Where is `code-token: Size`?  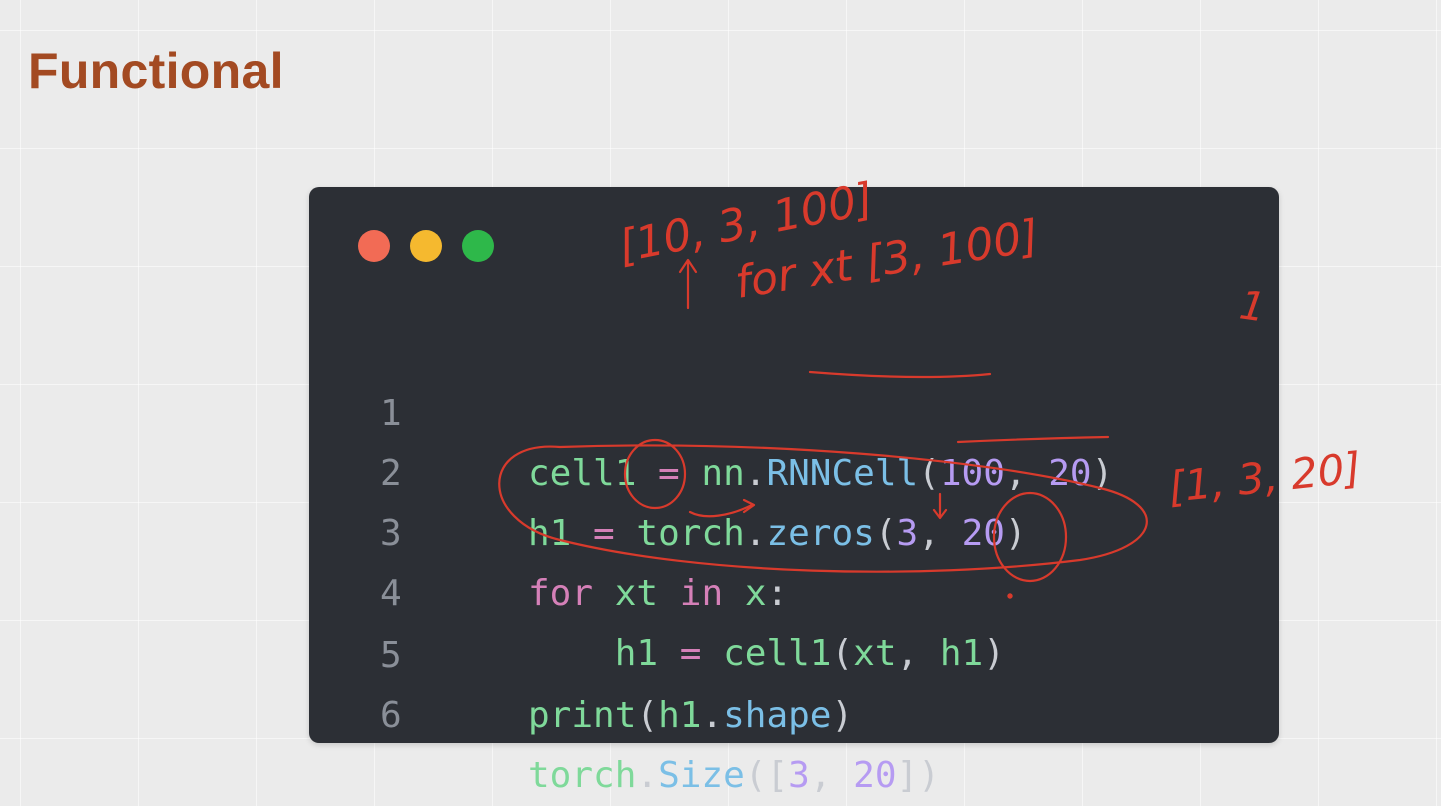
code-token: Size is located at coordinates (701, 775).